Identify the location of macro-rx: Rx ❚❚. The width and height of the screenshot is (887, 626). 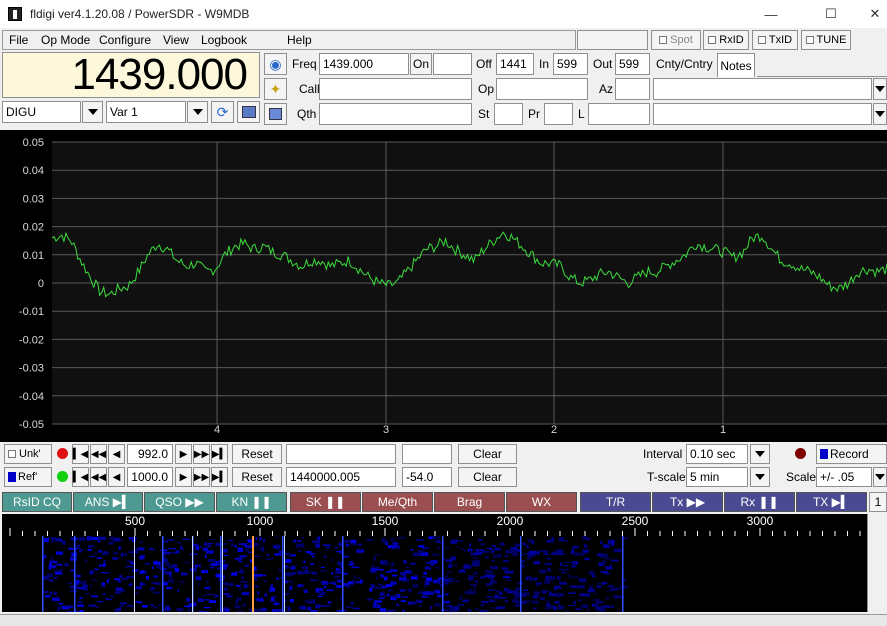
(759, 502).